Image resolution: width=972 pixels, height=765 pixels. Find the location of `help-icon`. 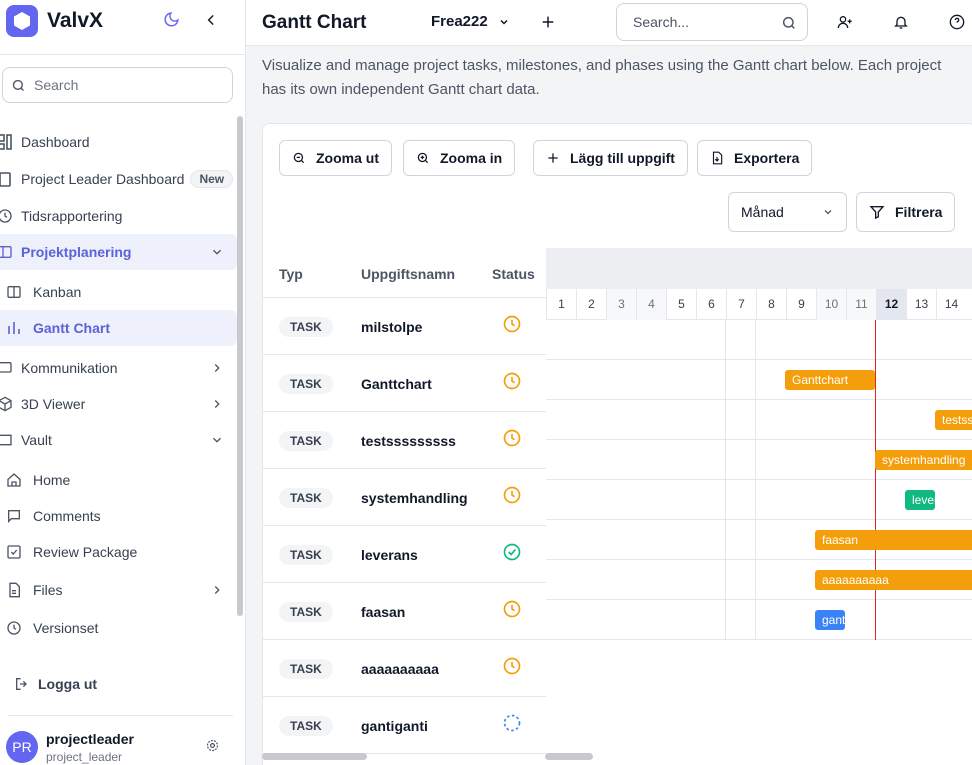

help-icon is located at coordinates (957, 22).